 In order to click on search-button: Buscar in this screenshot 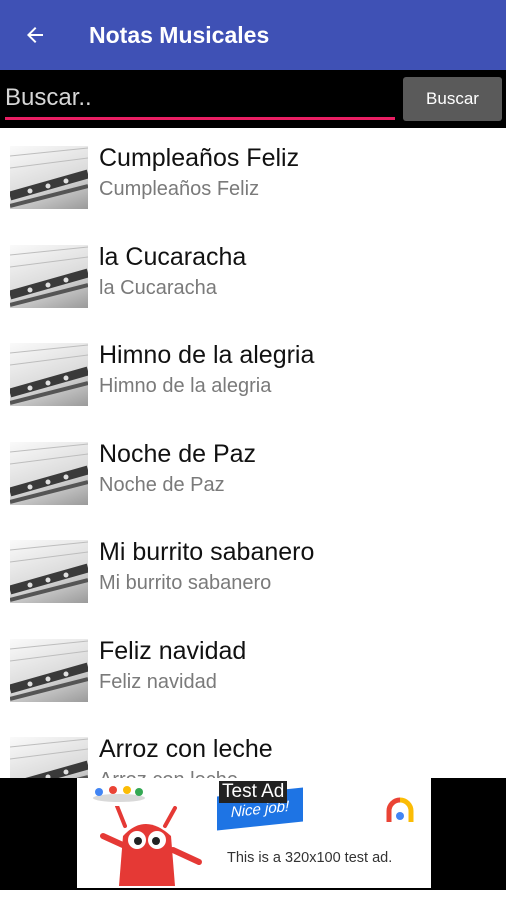, I will do `click(452, 99)`.